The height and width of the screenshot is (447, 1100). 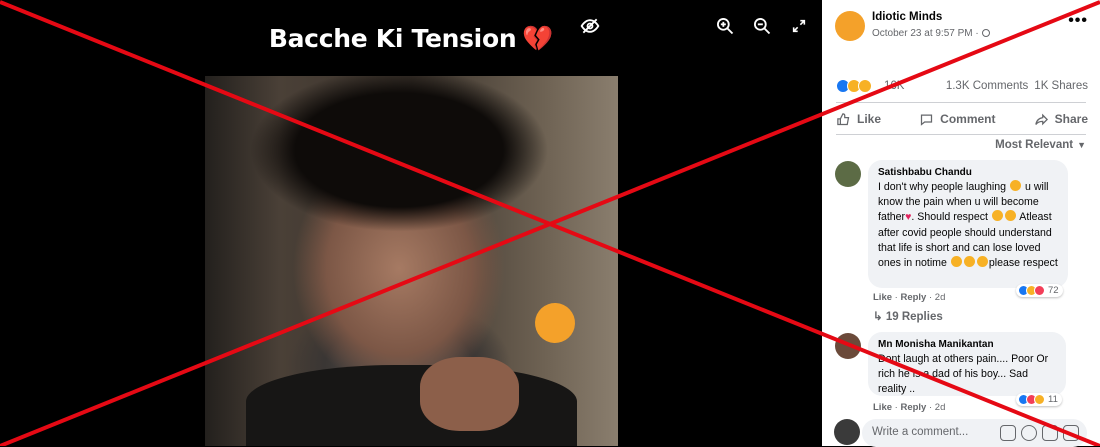 What do you see at coordinates (1040, 145) in the screenshot?
I see `comment-sort-dropdown: Most Relevant ▼` at bounding box center [1040, 145].